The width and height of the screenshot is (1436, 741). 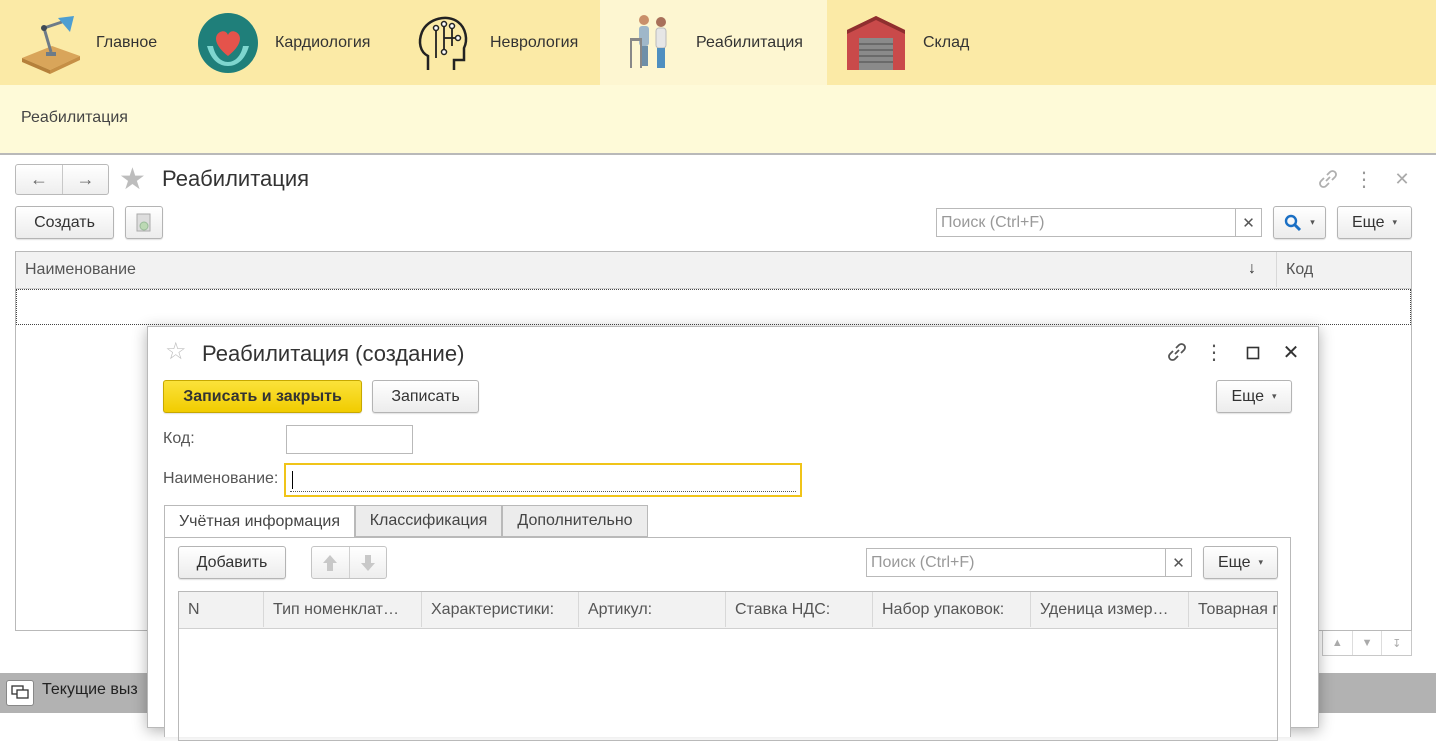 I want to click on nav-item-cardiology: Кардиология, so click(x=297, y=42).